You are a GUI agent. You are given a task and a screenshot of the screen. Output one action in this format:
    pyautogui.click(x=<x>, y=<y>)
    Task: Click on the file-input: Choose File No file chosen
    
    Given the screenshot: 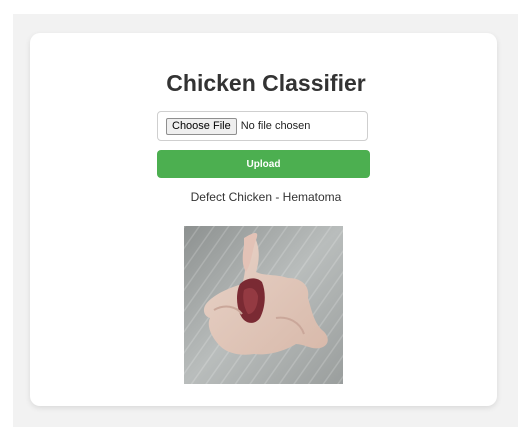 What is the action you would take?
    pyautogui.click(x=262, y=126)
    